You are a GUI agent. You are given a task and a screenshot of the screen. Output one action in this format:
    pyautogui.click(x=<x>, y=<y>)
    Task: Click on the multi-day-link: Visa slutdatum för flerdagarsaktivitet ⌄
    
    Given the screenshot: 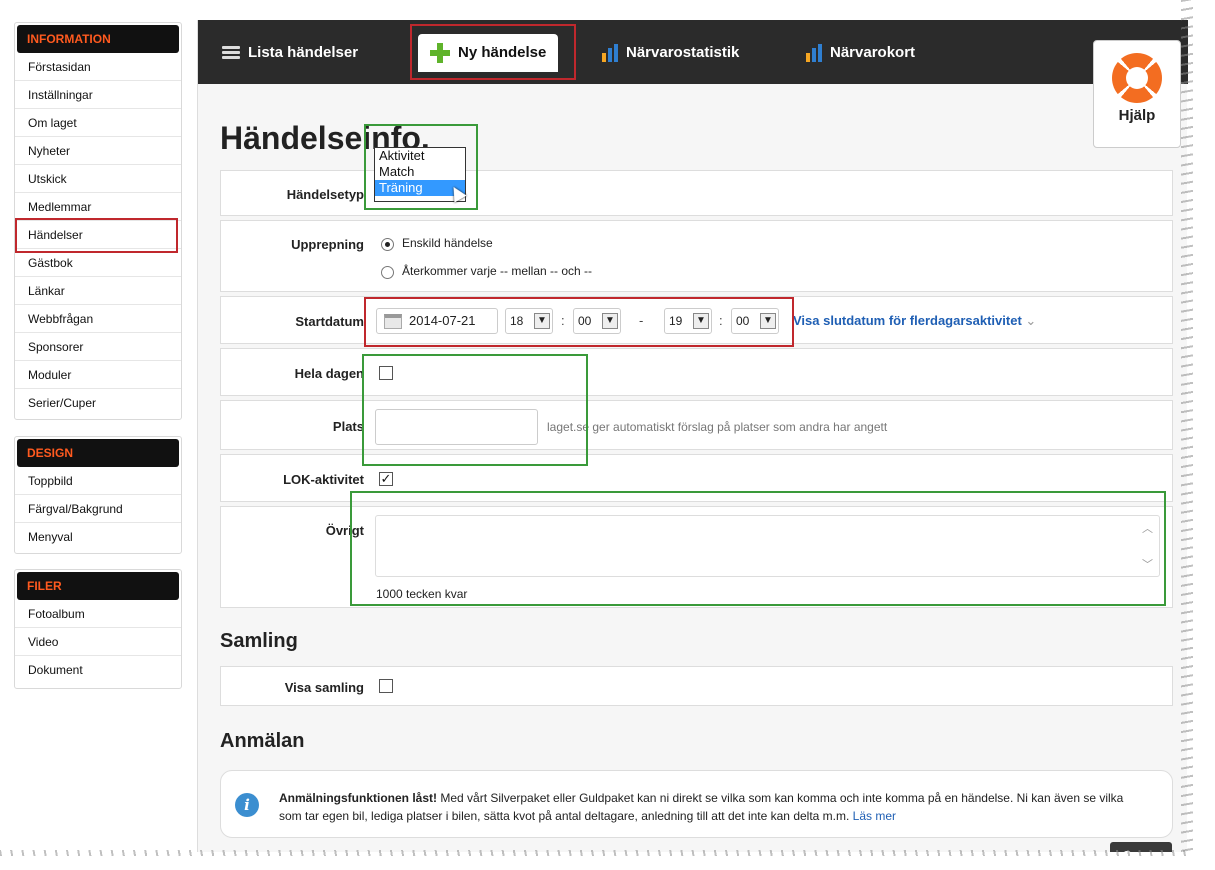 What is the action you would take?
    pyautogui.click(x=914, y=321)
    